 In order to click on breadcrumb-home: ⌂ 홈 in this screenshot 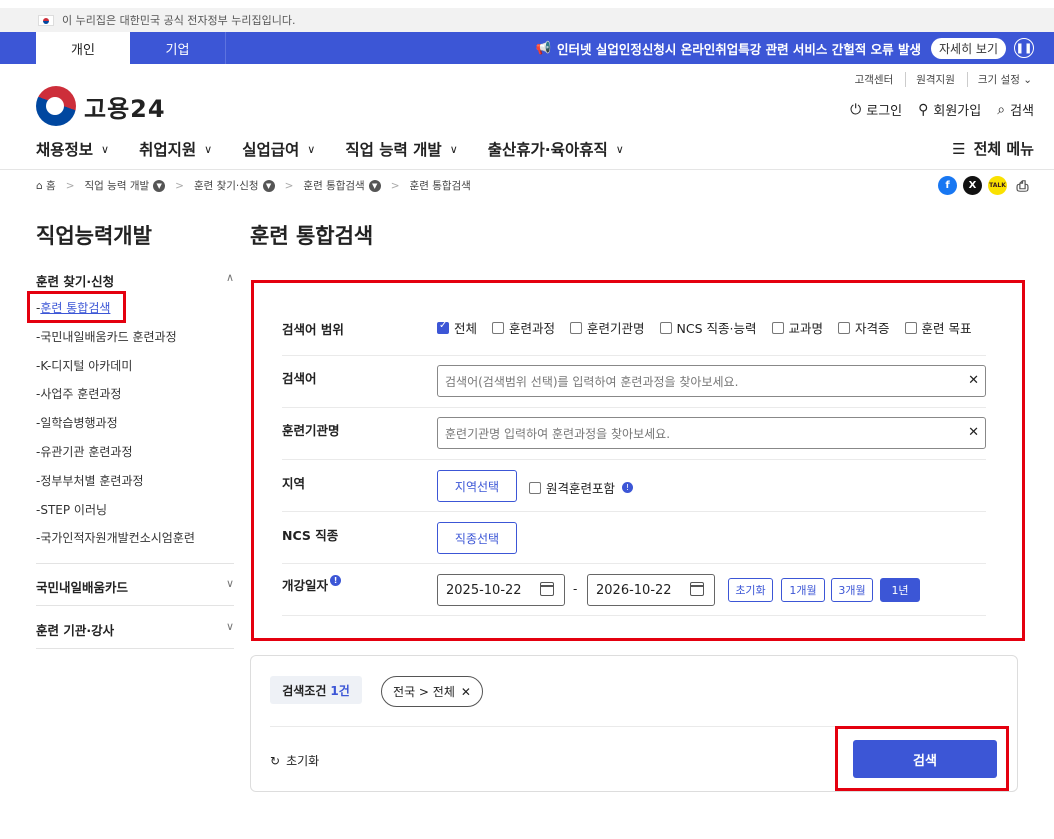, I will do `click(46, 185)`.